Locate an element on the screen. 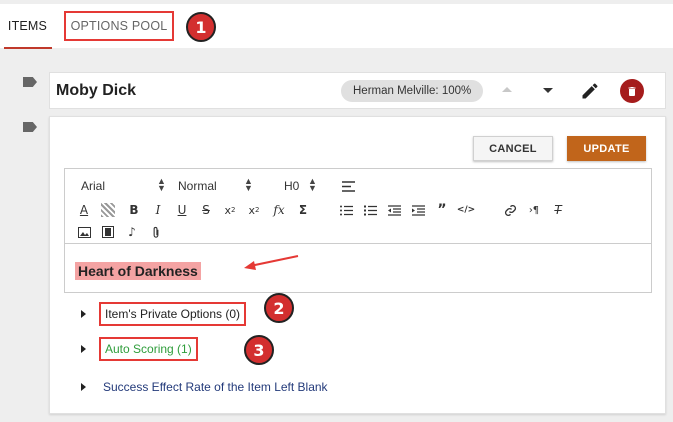  blockquote-icon: ” is located at coordinates (442, 210).